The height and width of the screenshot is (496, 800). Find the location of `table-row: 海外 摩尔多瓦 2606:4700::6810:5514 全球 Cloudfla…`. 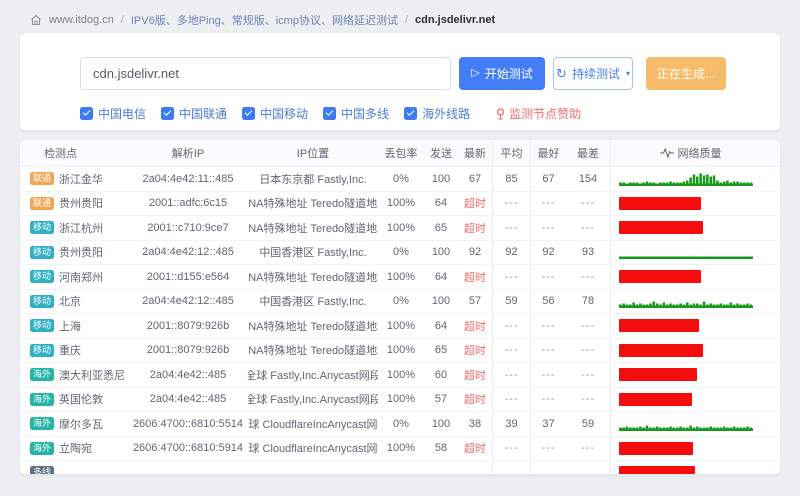

table-row: 海外 摩尔多瓦 2606:4700::6810:5514 全球 Cloudfla… is located at coordinates (400, 424).